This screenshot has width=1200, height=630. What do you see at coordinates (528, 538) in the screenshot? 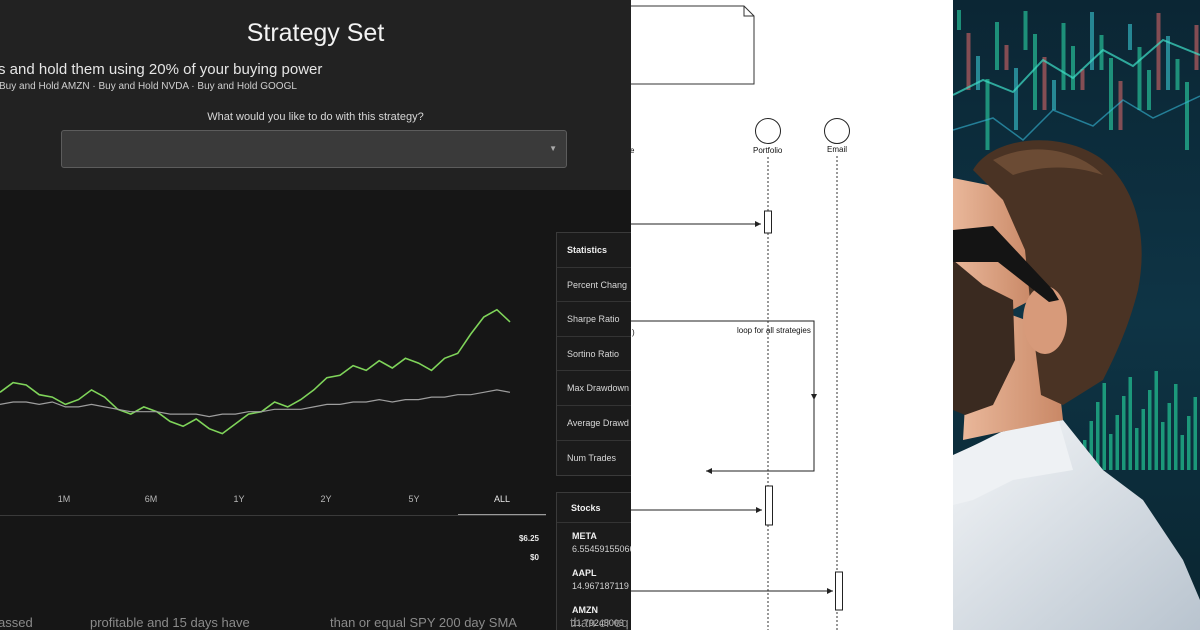
I see `price-label-high: $6.25` at bounding box center [528, 538].